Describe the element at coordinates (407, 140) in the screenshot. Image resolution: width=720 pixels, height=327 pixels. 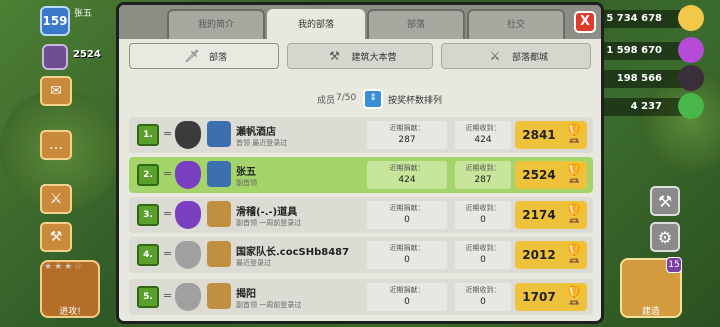
I see `donated-value: 287` at that location.